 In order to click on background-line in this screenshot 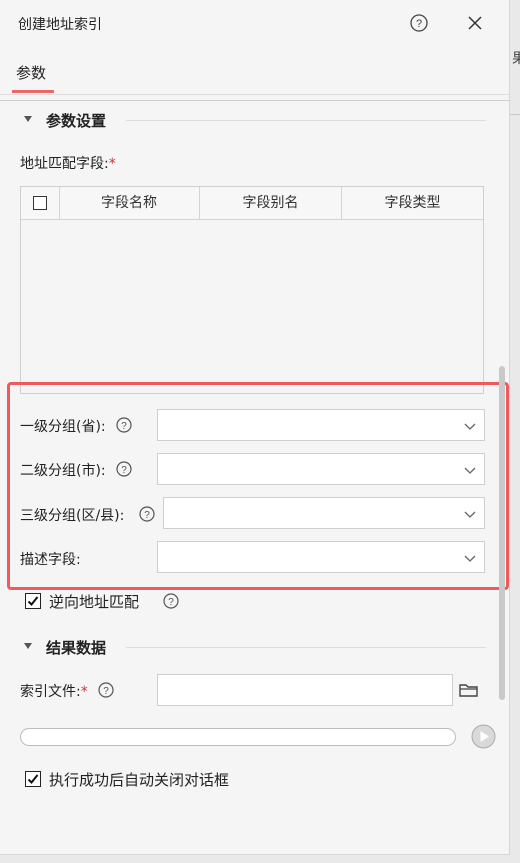, I will do `click(515, 114)`.